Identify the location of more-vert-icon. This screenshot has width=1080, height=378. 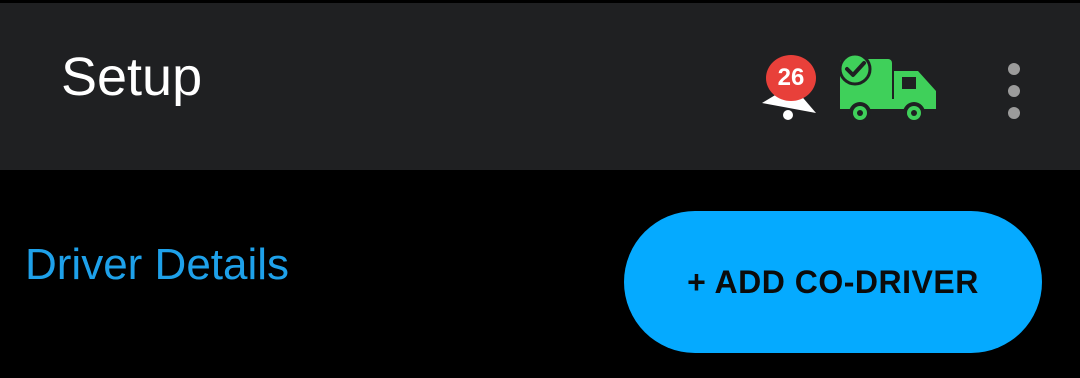
(1014, 91).